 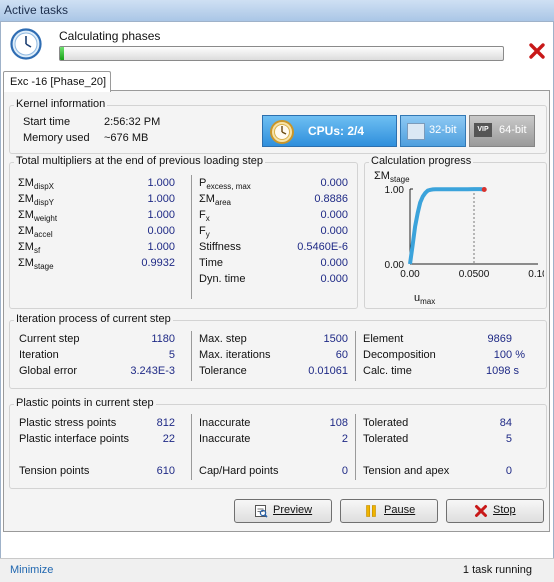 I want to click on iteration-value: 5, so click(x=171, y=355).